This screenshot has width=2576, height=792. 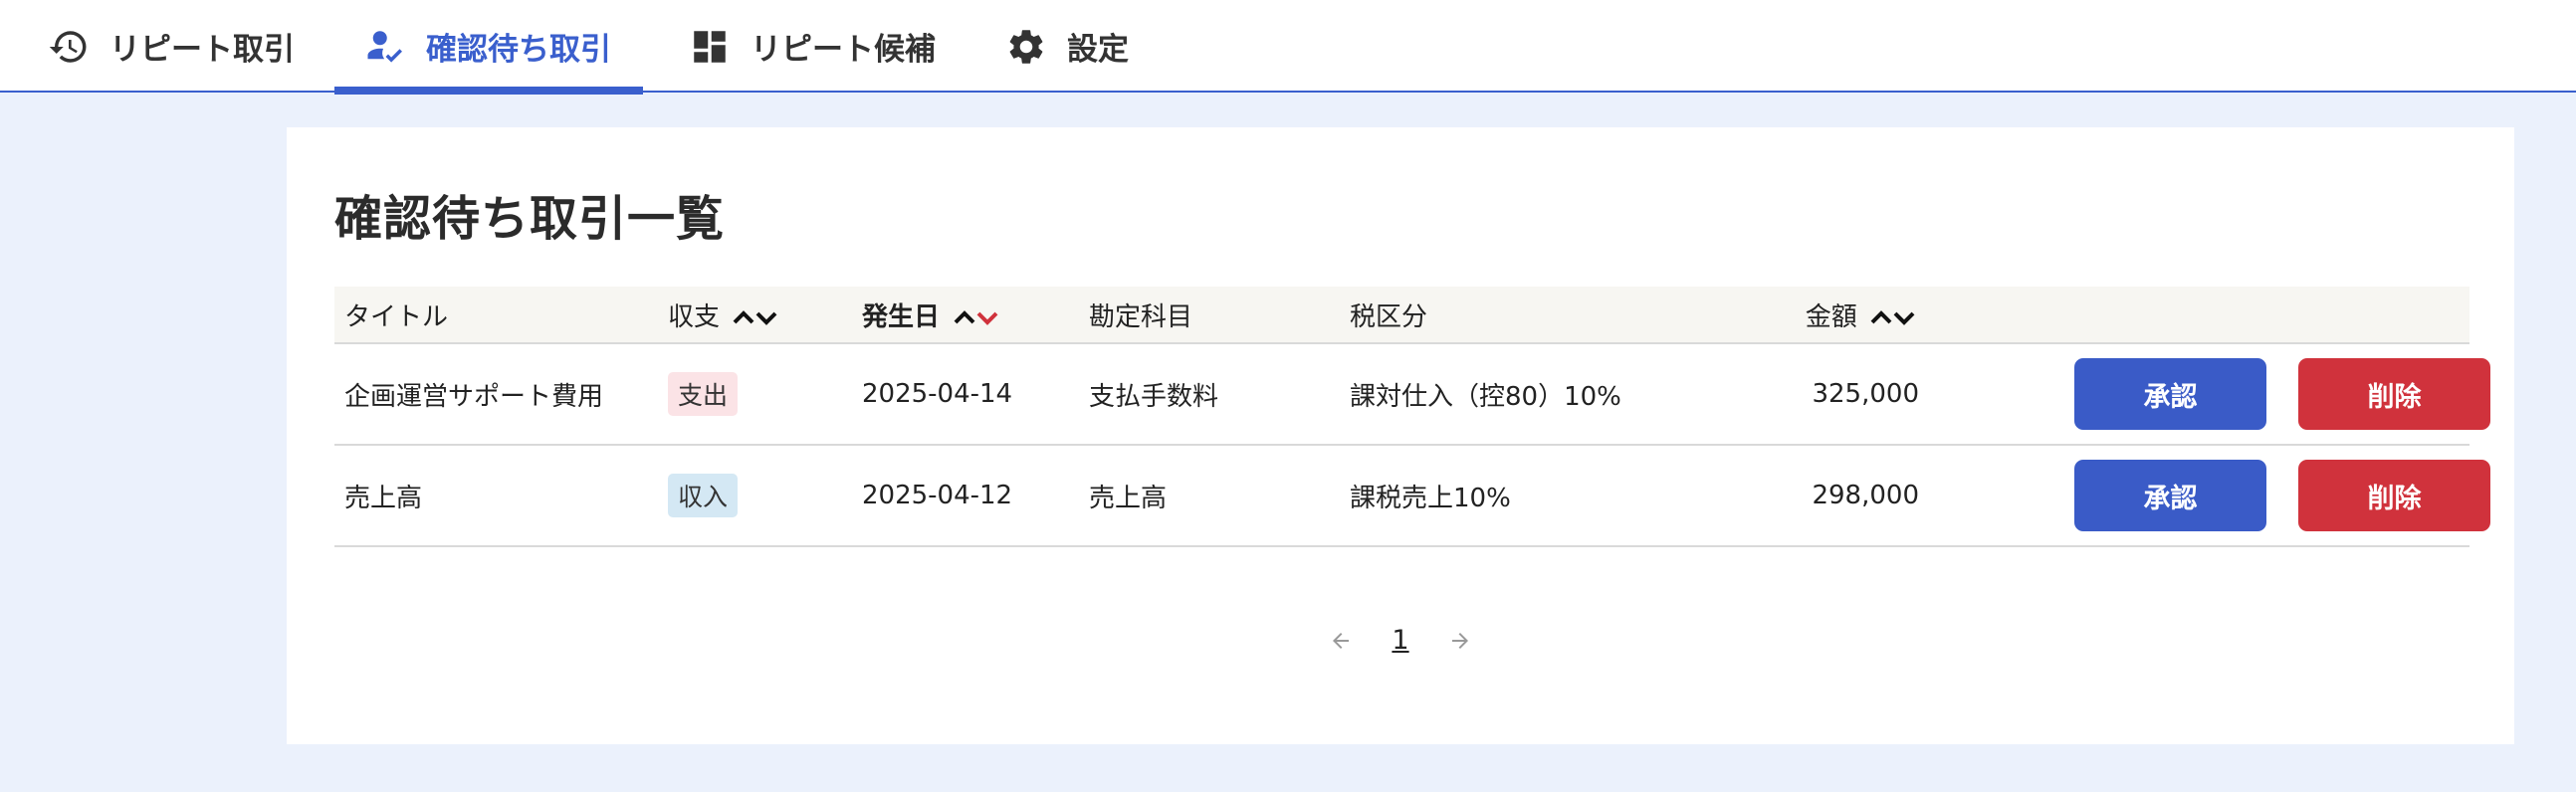 What do you see at coordinates (843, 50) in the screenshot?
I see `tab-label: リピート候補` at bounding box center [843, 50].